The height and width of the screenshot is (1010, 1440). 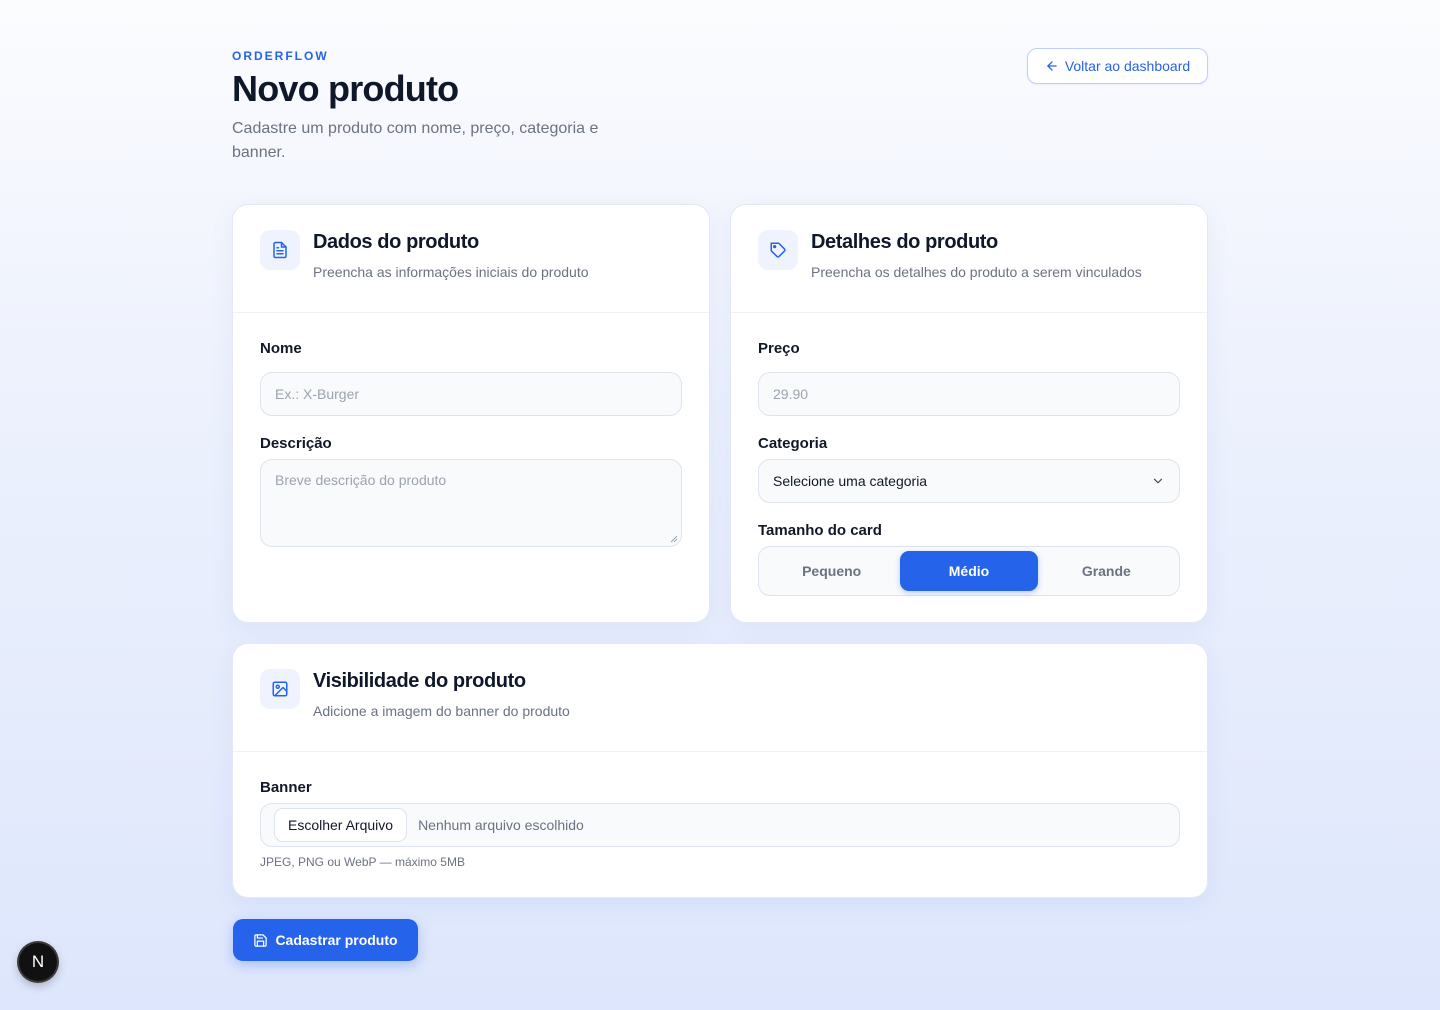 I want to click on submit-button-label: Cadastrar produto, so click(x=336, y=940).